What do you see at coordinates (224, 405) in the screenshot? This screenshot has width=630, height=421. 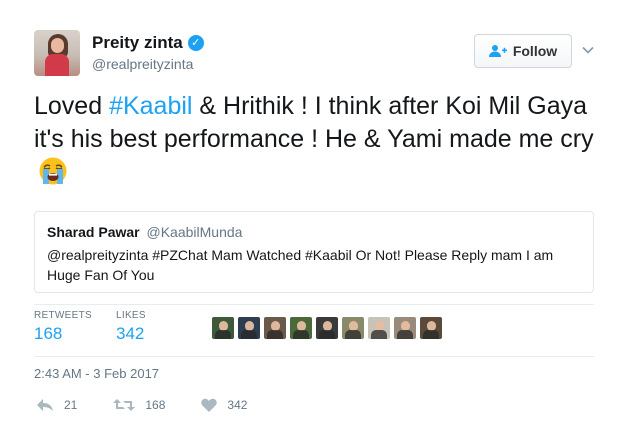 I see `like-action: 342` at bounding box center [224, 405].